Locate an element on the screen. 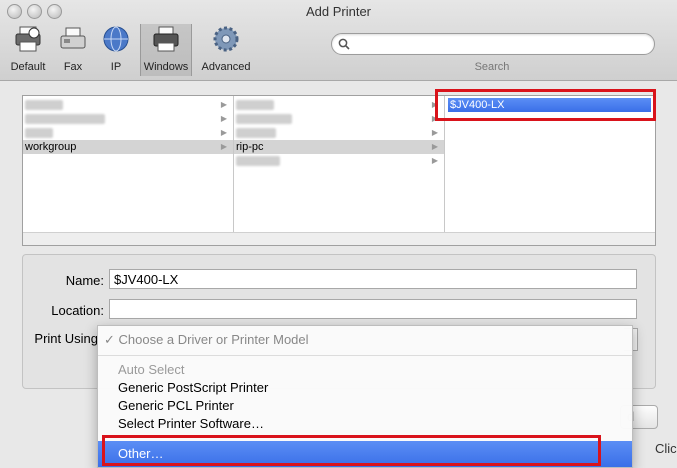  toolbar-advanced-button: Advanced is located at coordinates (226, 50).